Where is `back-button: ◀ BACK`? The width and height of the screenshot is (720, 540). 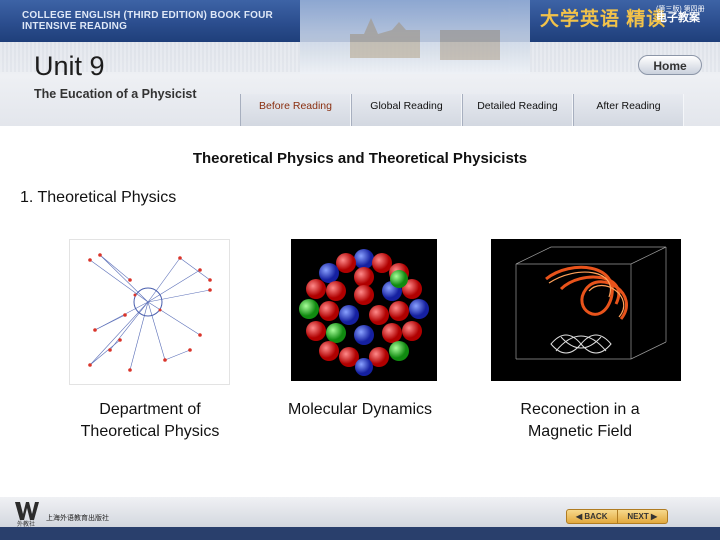 back-button: ◀ BACK is located at coordinates (592, 516).